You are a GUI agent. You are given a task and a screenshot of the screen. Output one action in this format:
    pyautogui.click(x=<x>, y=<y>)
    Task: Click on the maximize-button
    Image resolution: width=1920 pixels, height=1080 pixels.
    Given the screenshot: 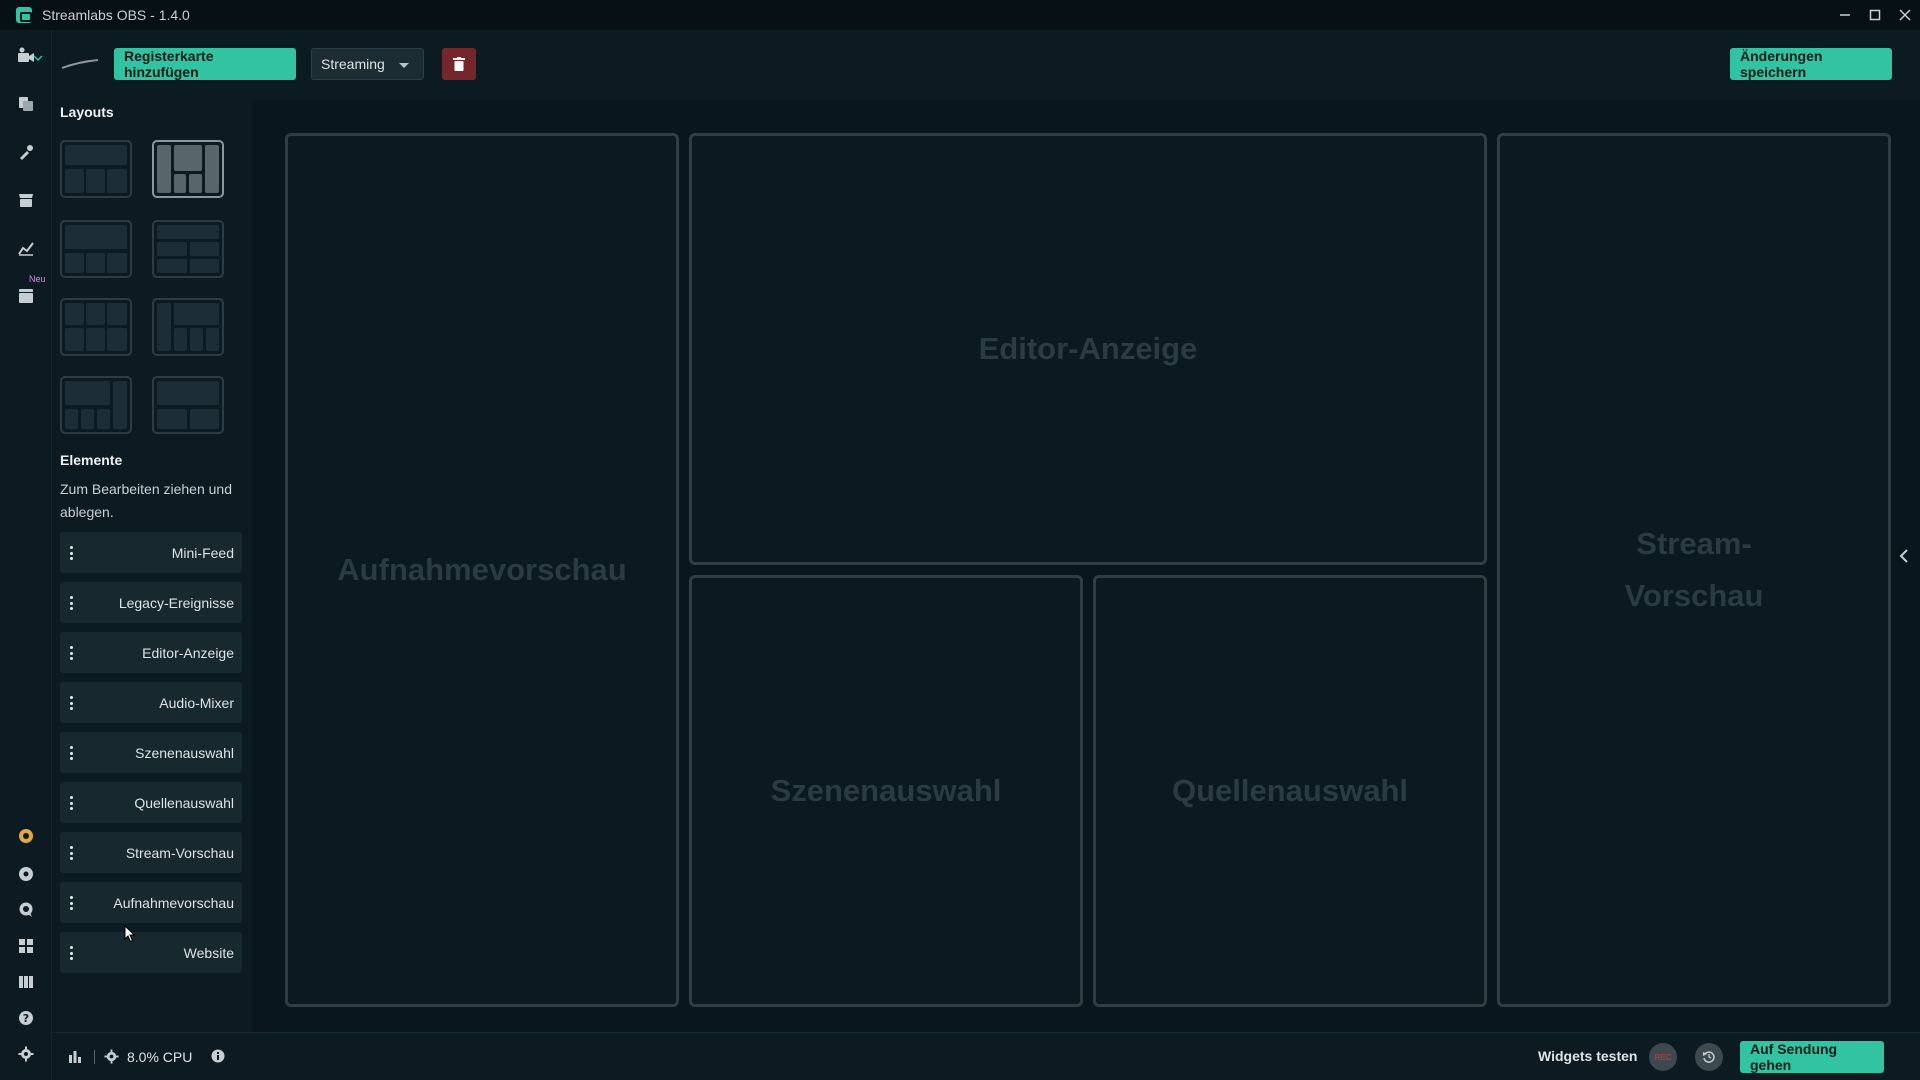 What is the action you would take?
    pyautogui.click(x=1875, y=15)
    